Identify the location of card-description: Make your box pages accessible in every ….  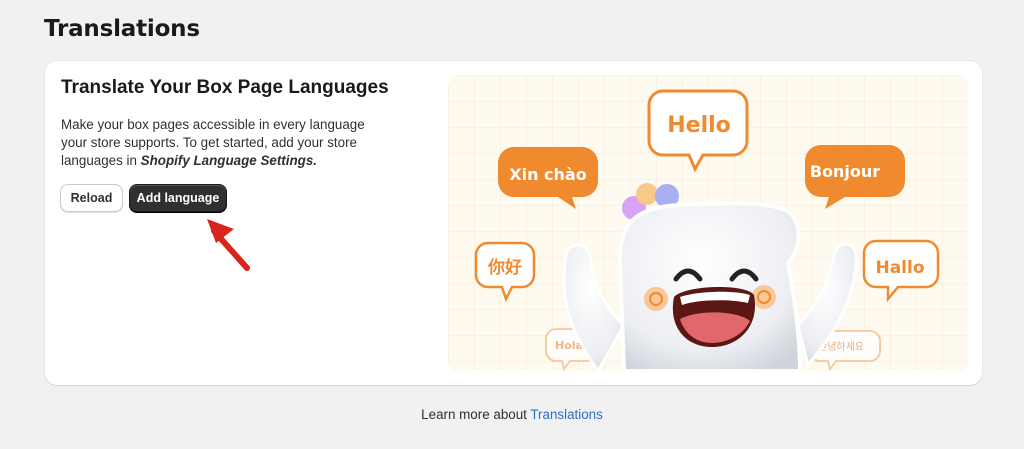
(221, 143).